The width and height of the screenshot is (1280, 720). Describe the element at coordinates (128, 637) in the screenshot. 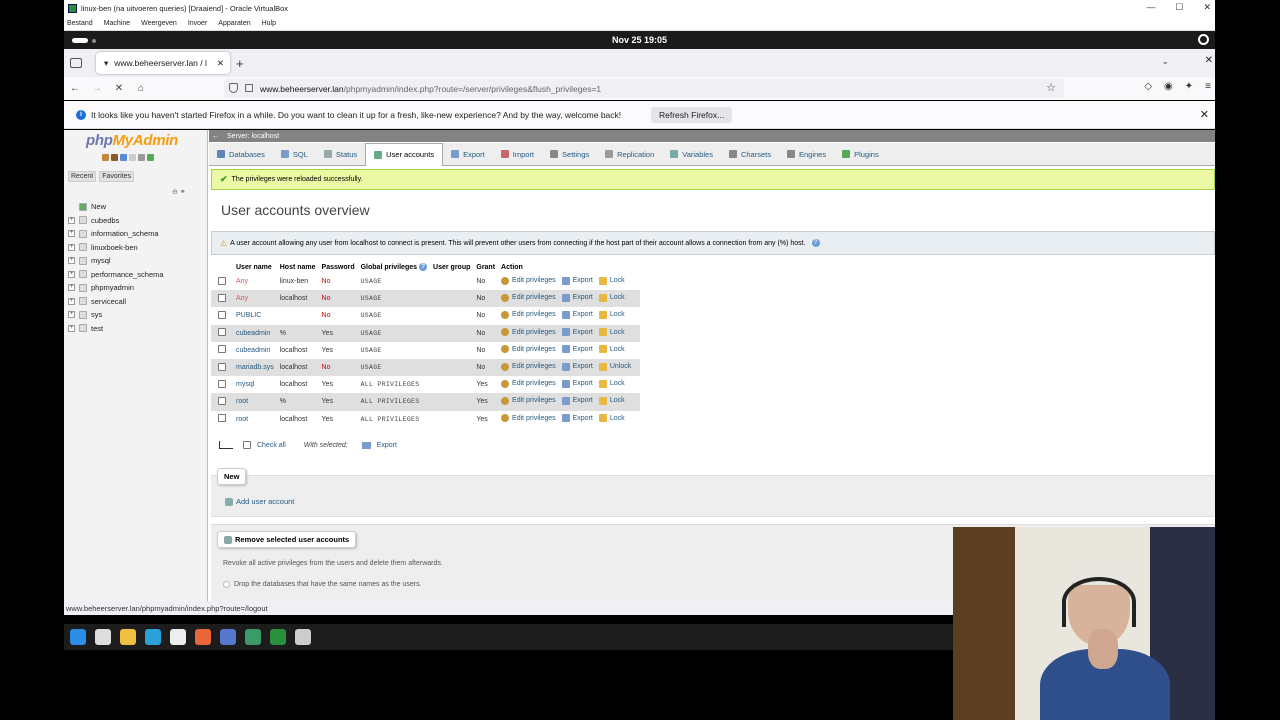

I see `file-explorer-icon` at that location.